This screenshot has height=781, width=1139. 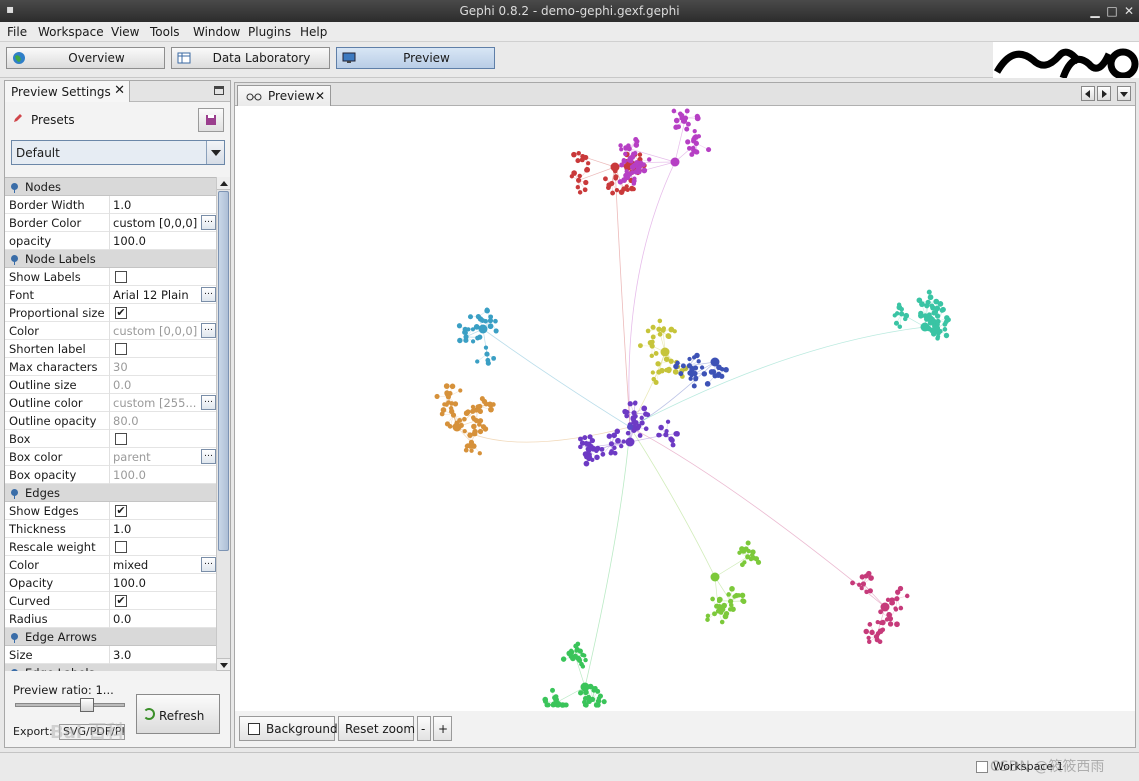 I want to click on property-category: Nodes, so click(x=110, y=187).